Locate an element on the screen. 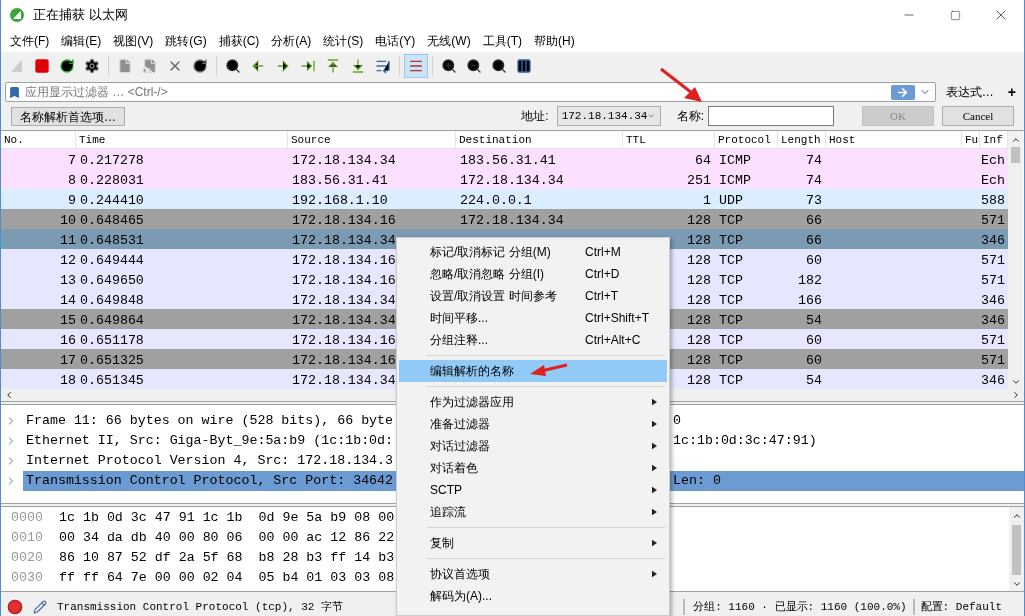 The width and height of the screenshot is (1025, 616). table-cell: 18 is located at coordinates (68, 380).